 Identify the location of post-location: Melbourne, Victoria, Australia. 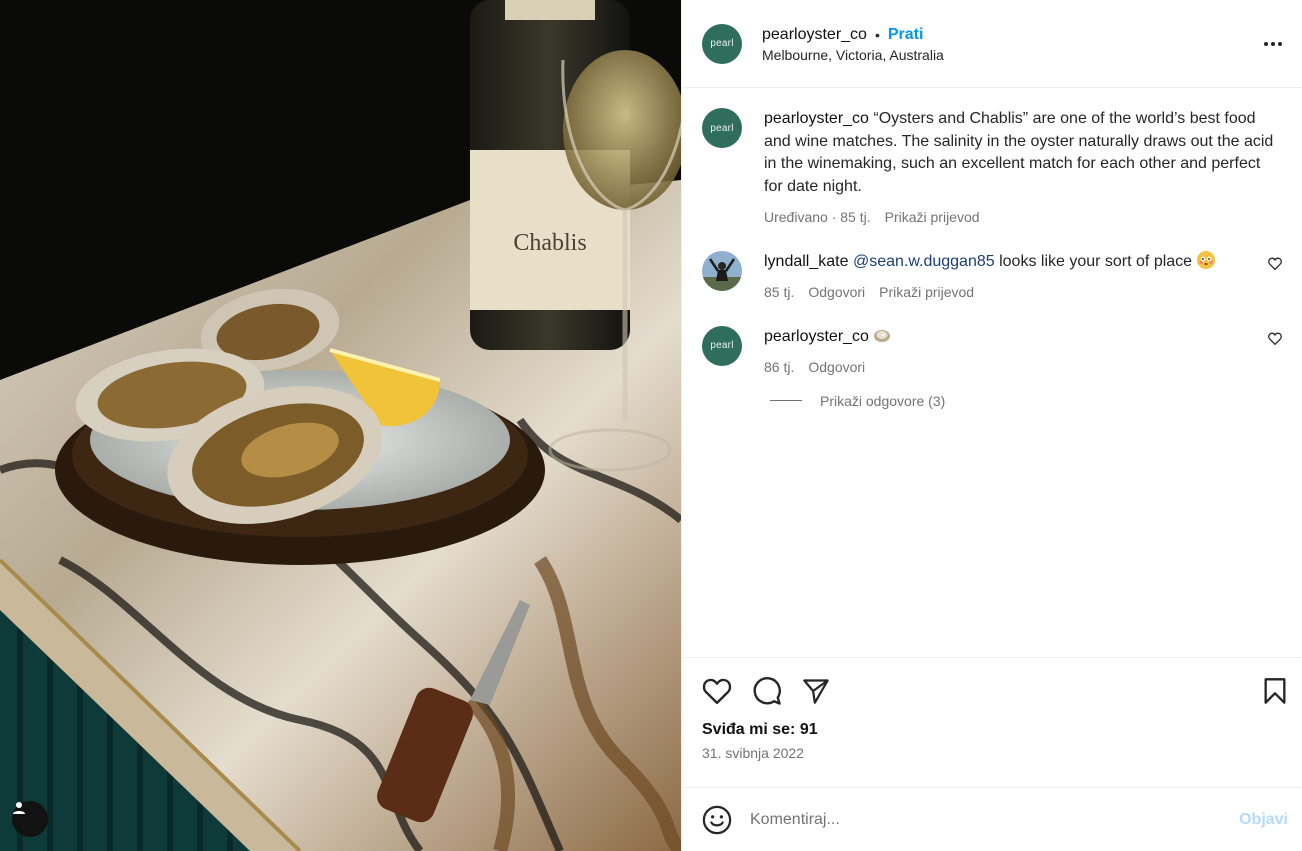
(1008, 55).